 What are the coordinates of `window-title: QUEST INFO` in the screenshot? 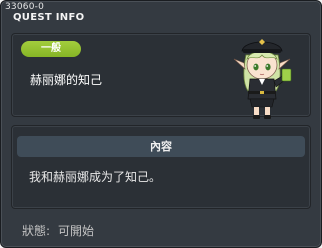 It's located at (49, 17).